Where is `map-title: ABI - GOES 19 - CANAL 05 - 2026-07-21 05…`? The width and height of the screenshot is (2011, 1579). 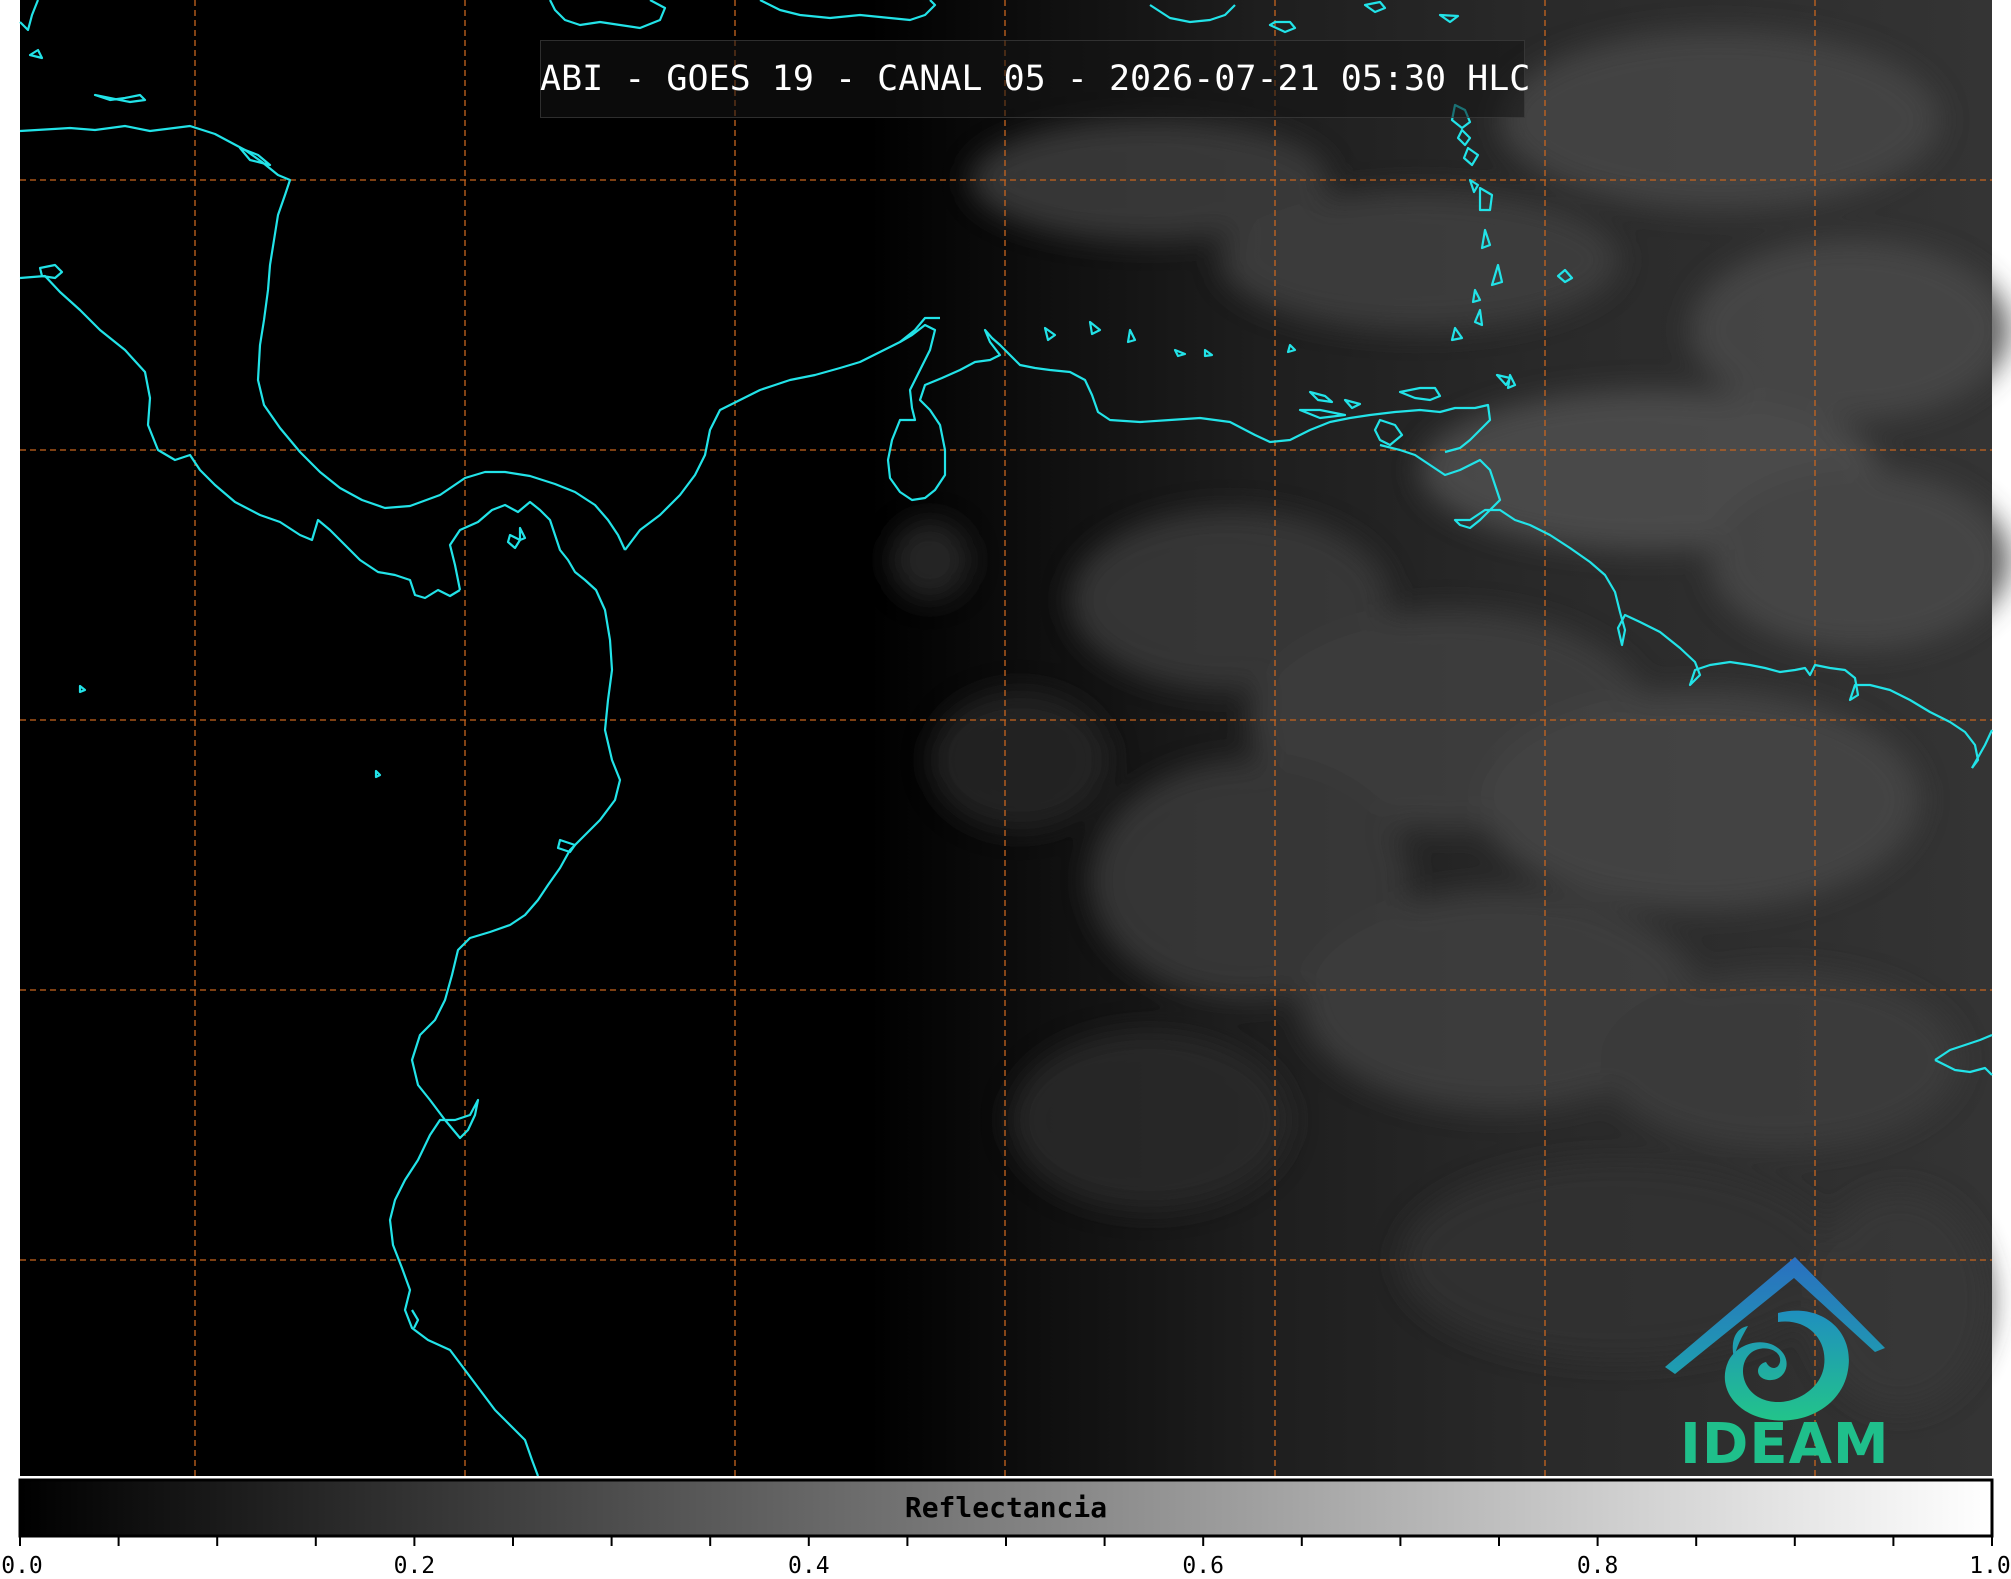
map-title: ABI - GOES 19 - CANAL 05 - 2026-07-21 05… is located at coordinates (1035, 79).